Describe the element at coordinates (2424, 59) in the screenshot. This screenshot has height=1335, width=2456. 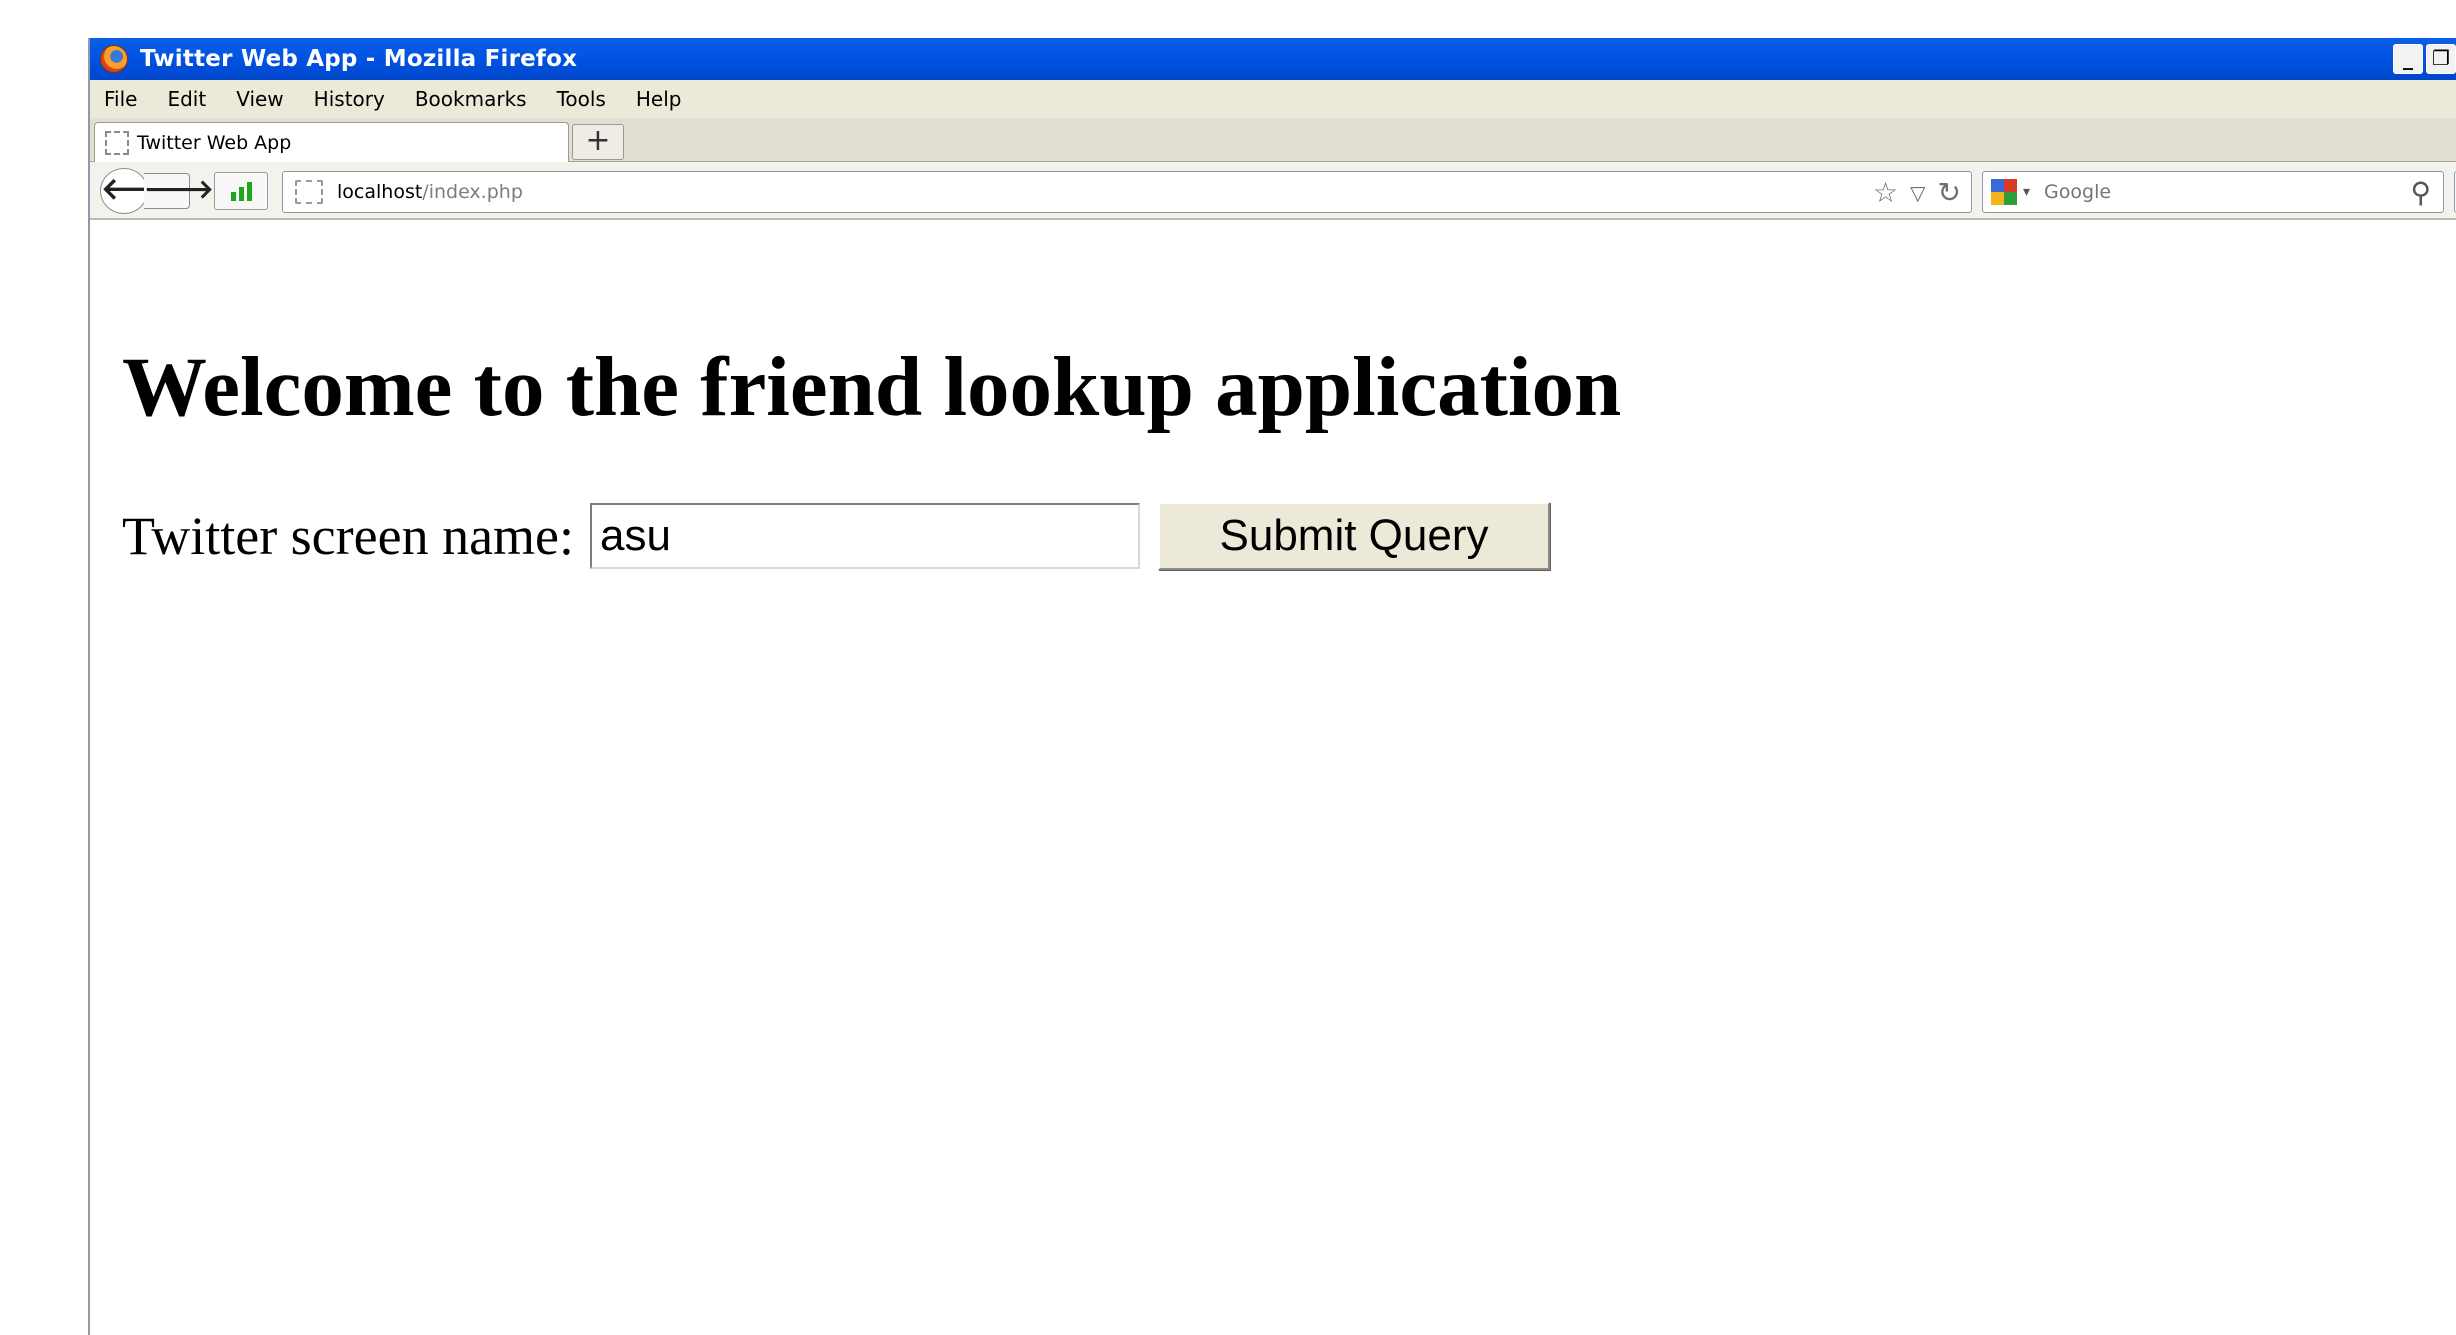
I see `window-controls: _ ❐` at that location.